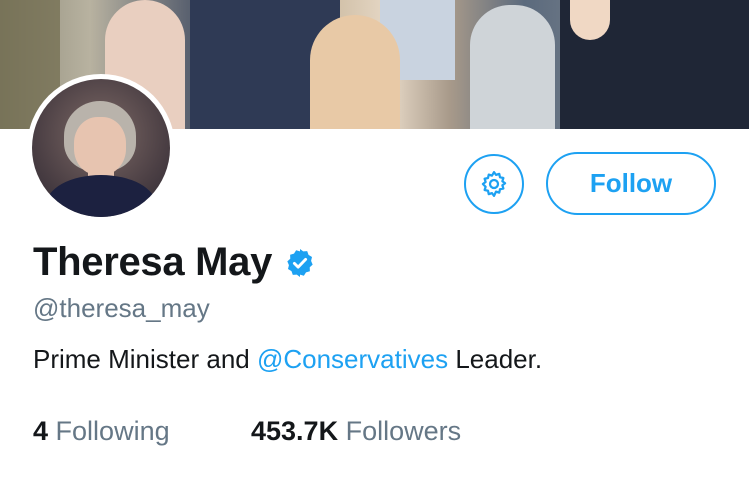 The height and width of the screenshot is (488, 749). I want to click on followers-stat-link: 453.7K Followers, so click(356, 431).